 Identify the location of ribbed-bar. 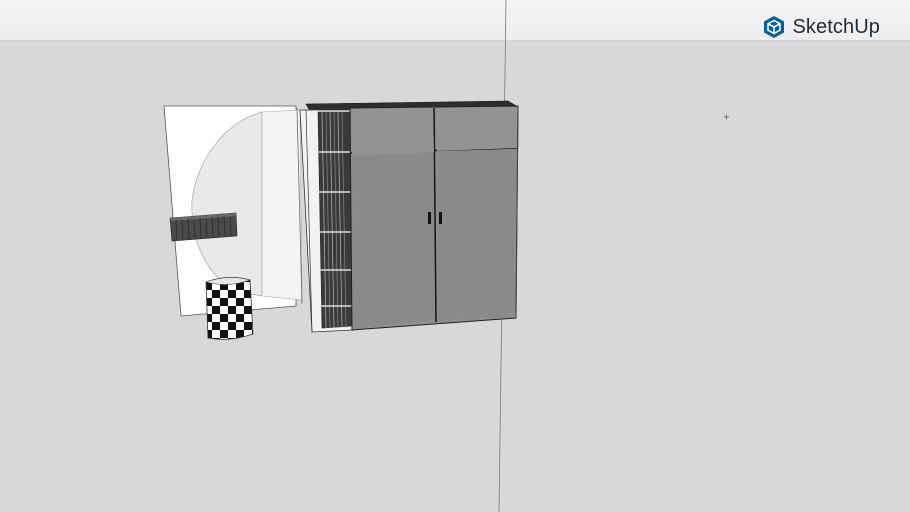
(203, 227).